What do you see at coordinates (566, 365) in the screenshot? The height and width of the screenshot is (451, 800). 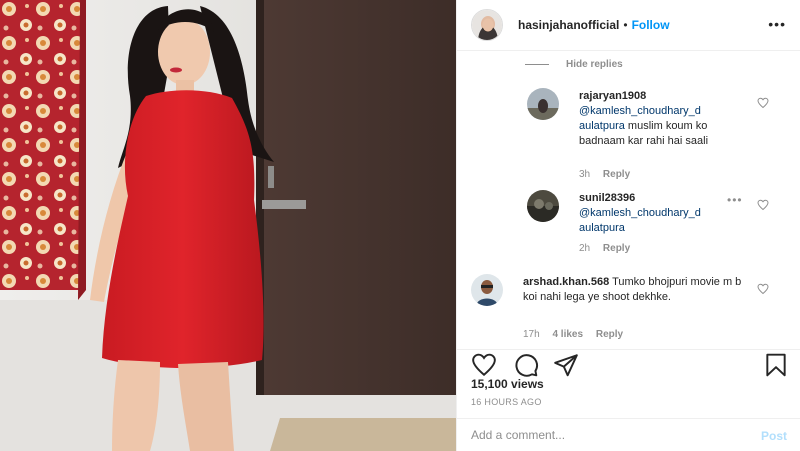 I see `share-icon` at bounding box center [566, 365].